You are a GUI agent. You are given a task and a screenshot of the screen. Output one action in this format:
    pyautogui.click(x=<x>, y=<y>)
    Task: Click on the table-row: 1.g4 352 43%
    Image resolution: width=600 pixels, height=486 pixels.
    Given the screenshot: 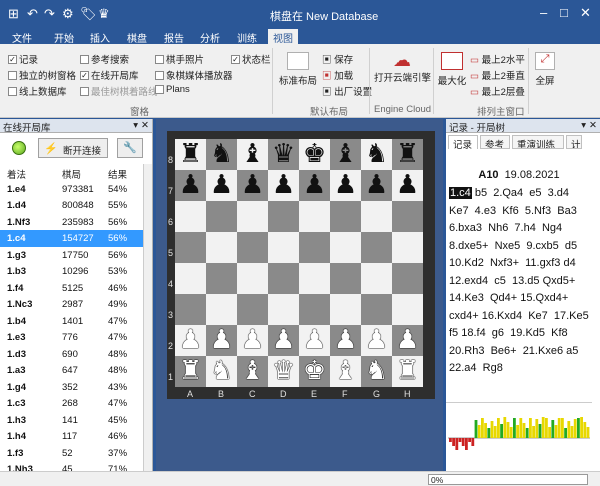 What is the action you would take?
    pyautogui.click(x=71, y=387)
    